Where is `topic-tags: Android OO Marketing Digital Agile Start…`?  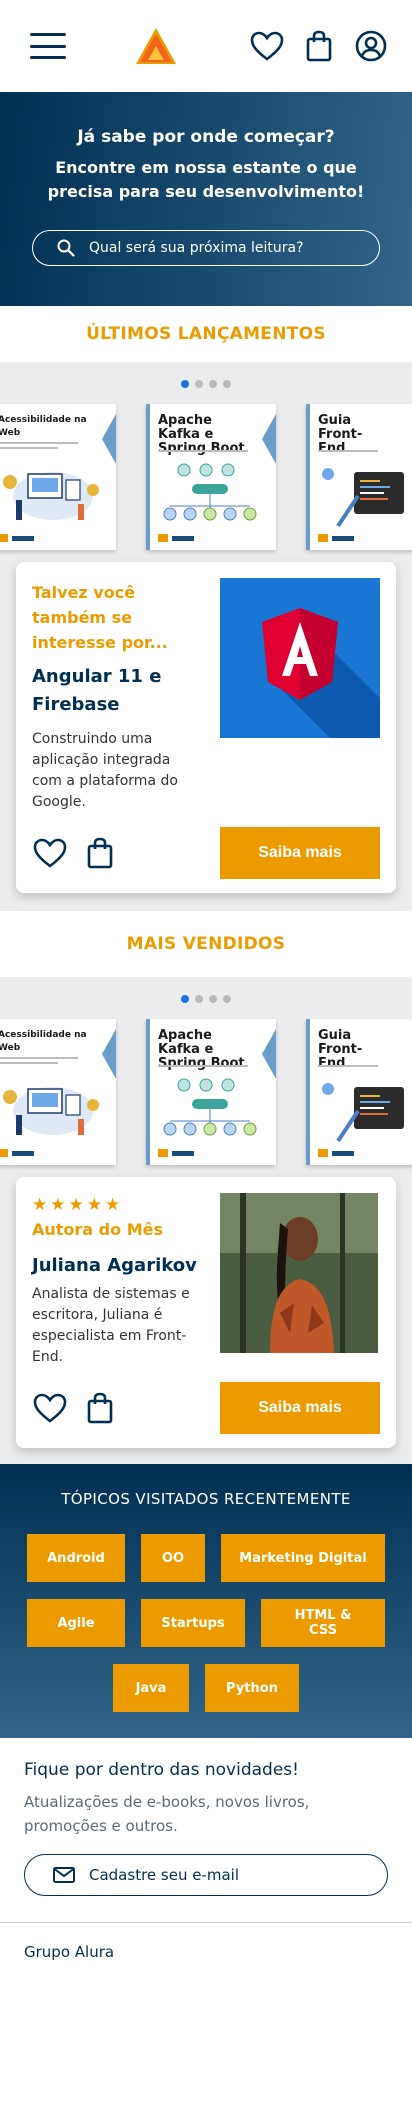
topic-tags: Android OO Marketing Digital Agile Start… is located at coordinates (206, 1623).